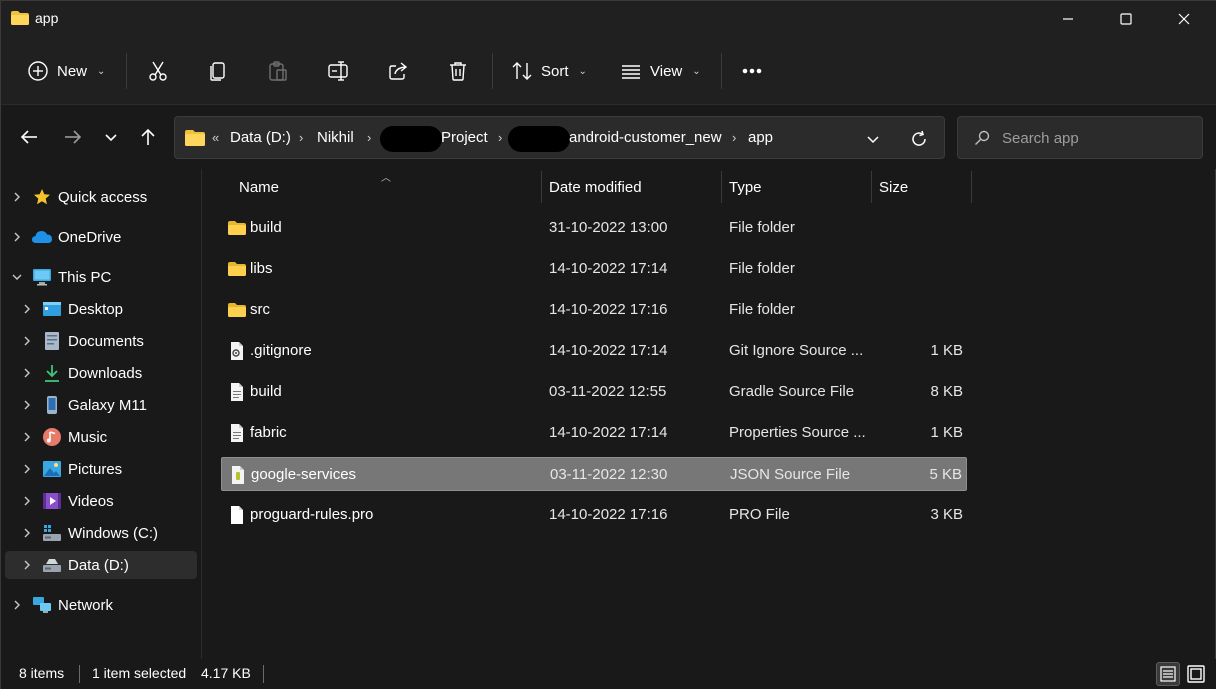 Image resolution: width=1216 pixels, height=689 pixels. Describe the element at coordinates (946, 391) in the screenshot. I see `file-size: 8 KB` at that location.